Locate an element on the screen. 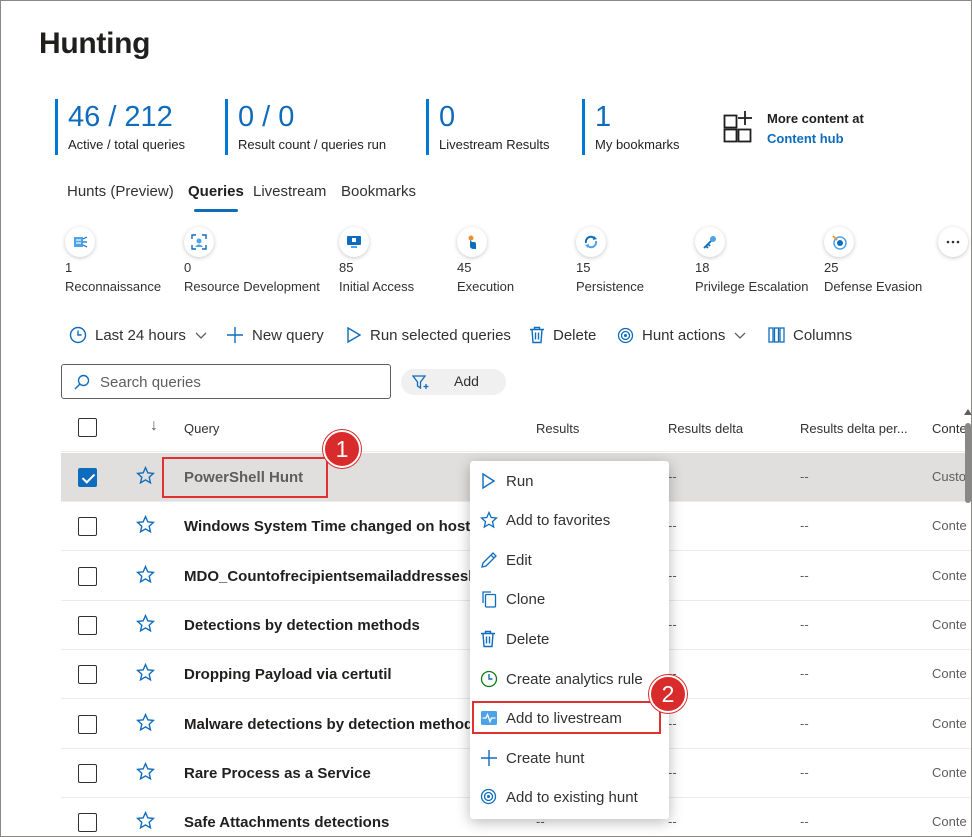 This screenshot has width=972, height=837. menu-item-clone: Clone is located at coordinates (569, 599).